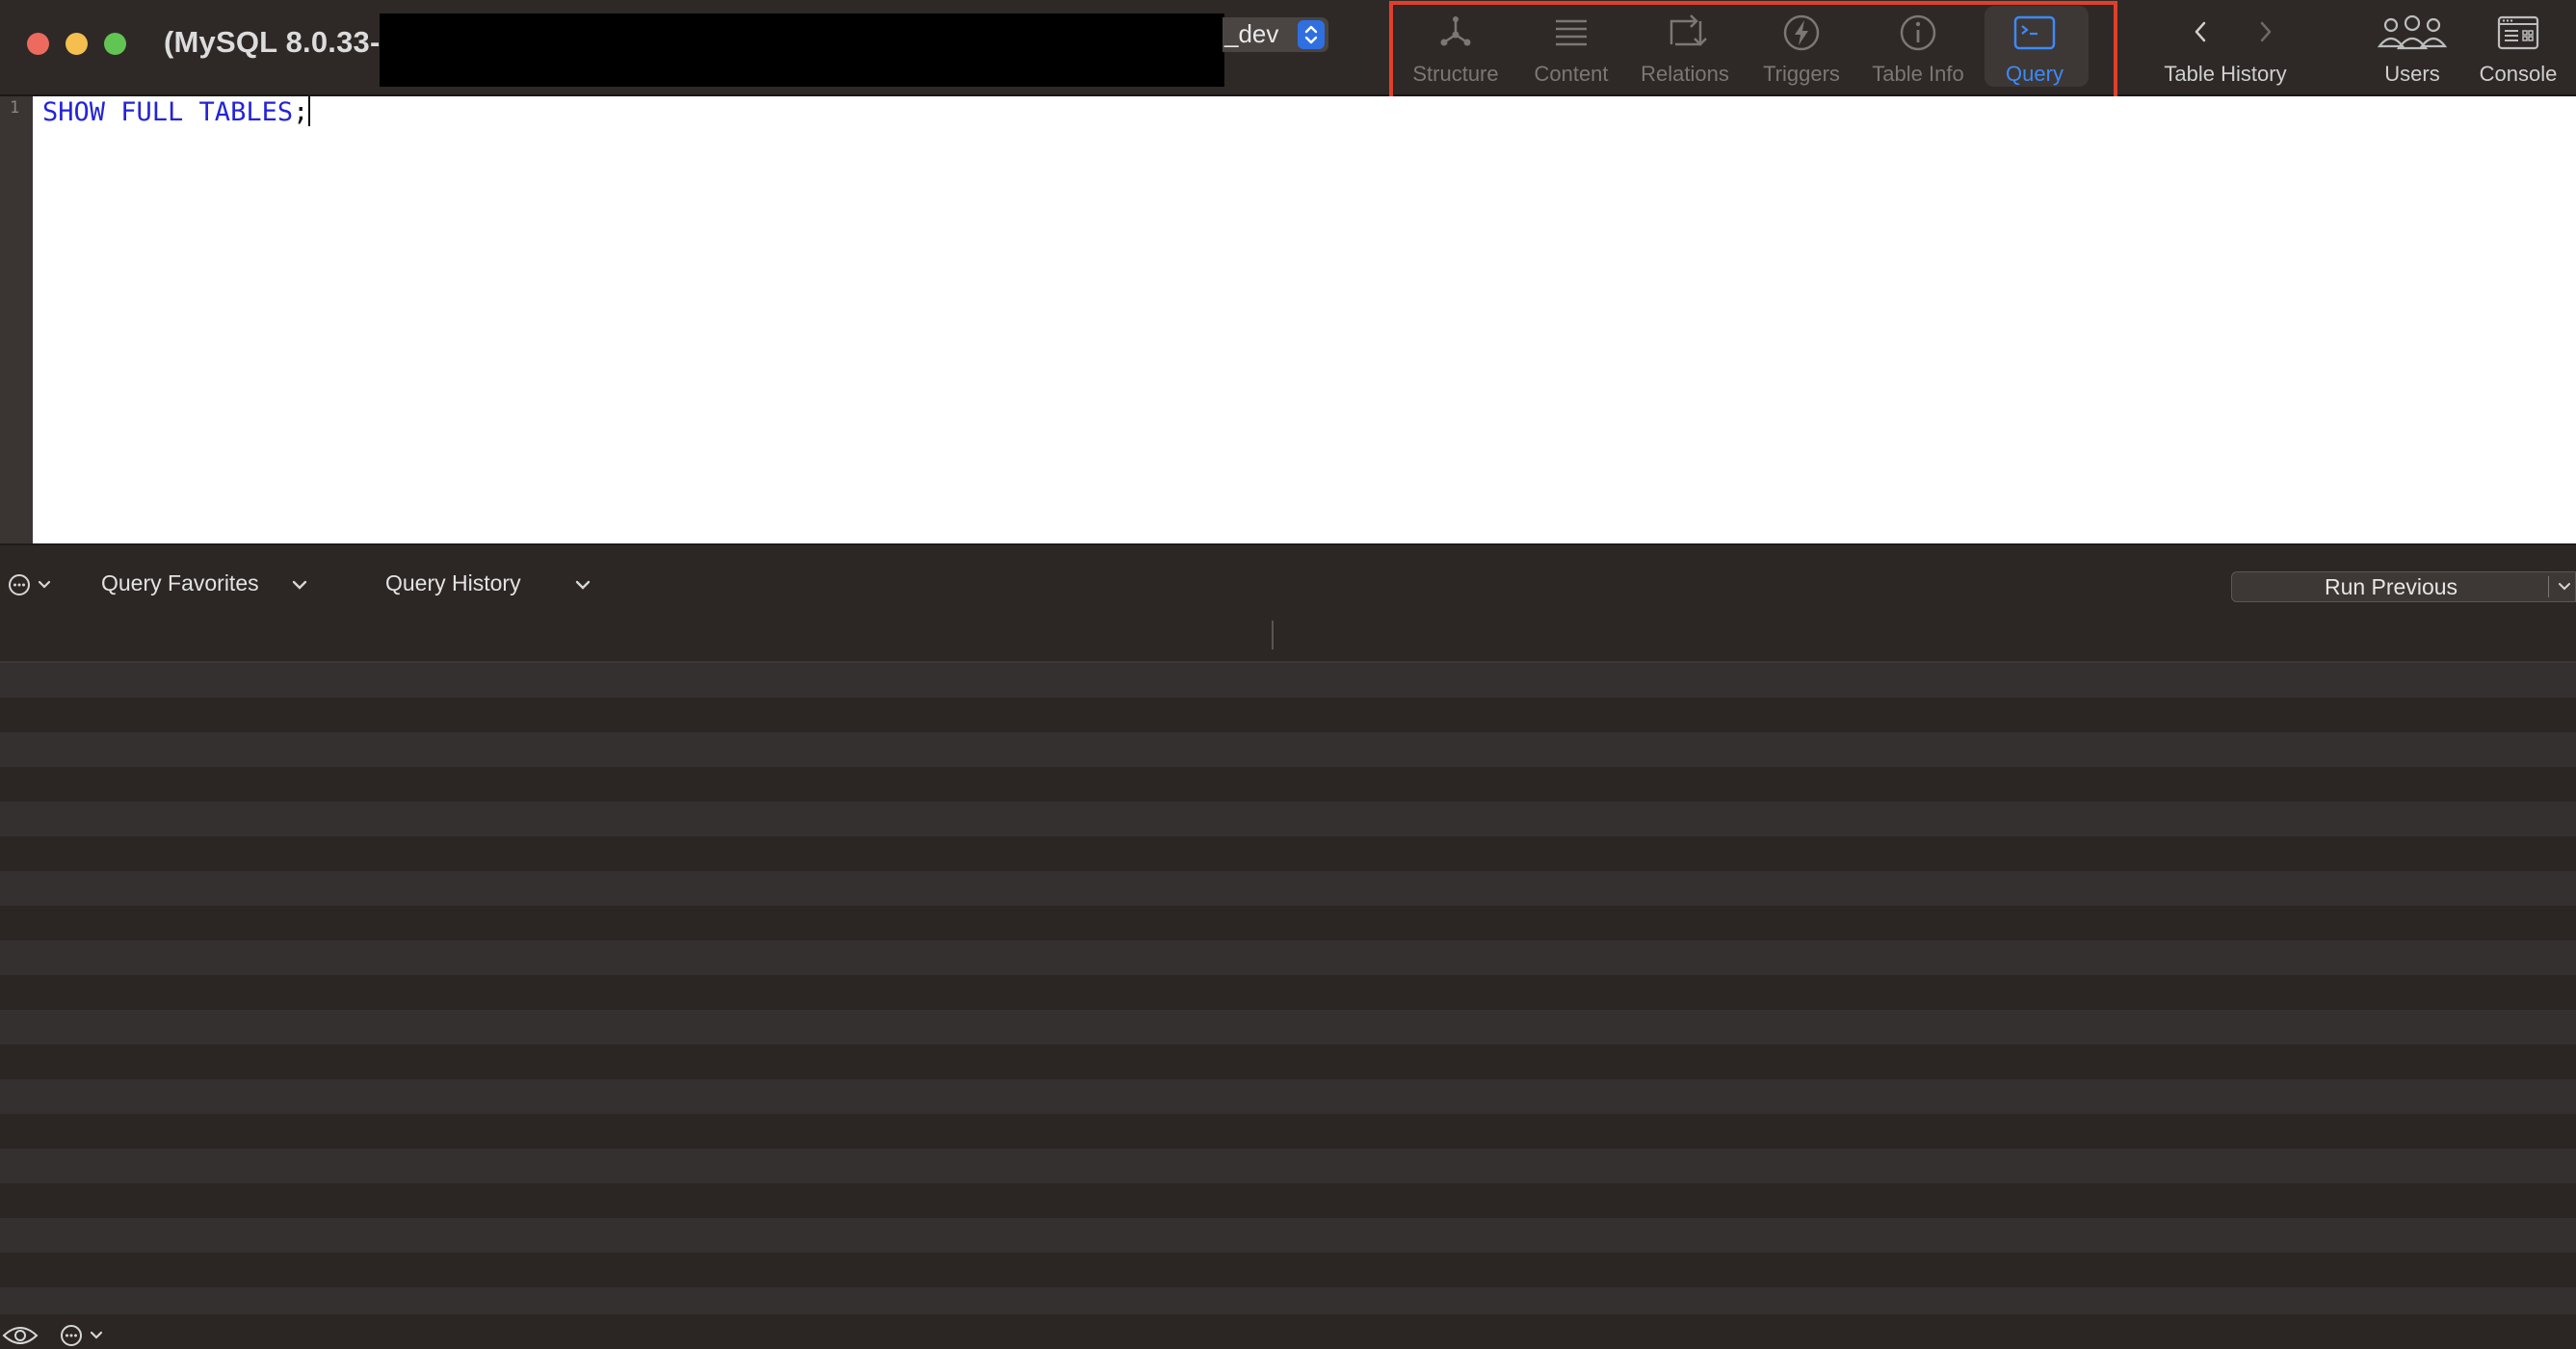 The image size is (2576, 1349). Describe the element at coordinates (273, 42) in the screenshot. I see `window-title: (MySQL 8.0.33-` at that location.